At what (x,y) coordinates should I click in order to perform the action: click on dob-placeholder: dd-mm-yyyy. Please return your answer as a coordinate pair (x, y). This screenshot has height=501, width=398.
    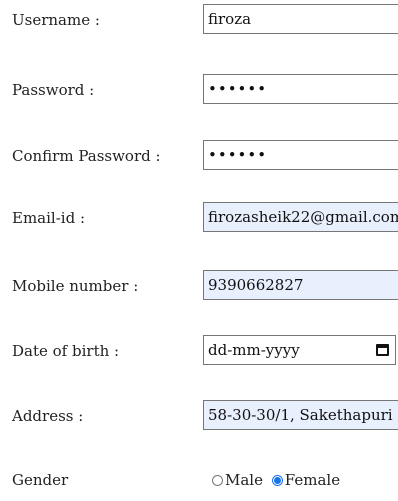
    Looking at the image, I should click on (254, 350).